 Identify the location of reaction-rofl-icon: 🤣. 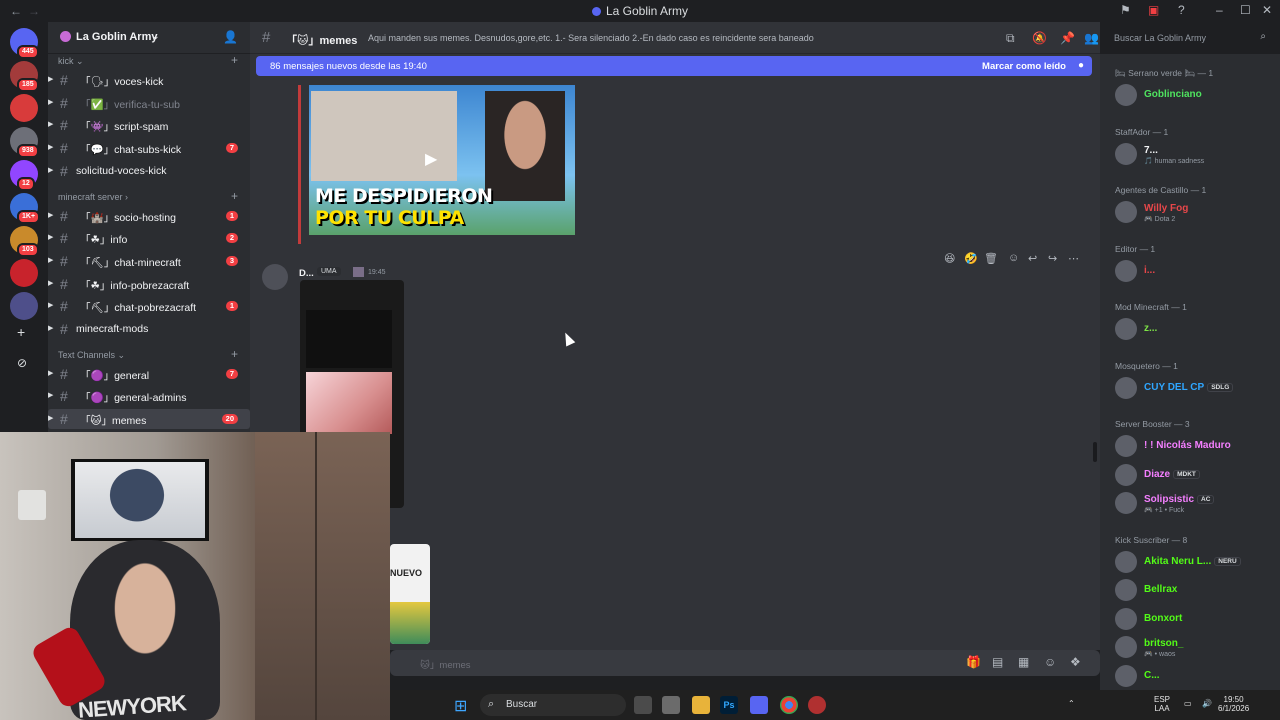
(971, 258).